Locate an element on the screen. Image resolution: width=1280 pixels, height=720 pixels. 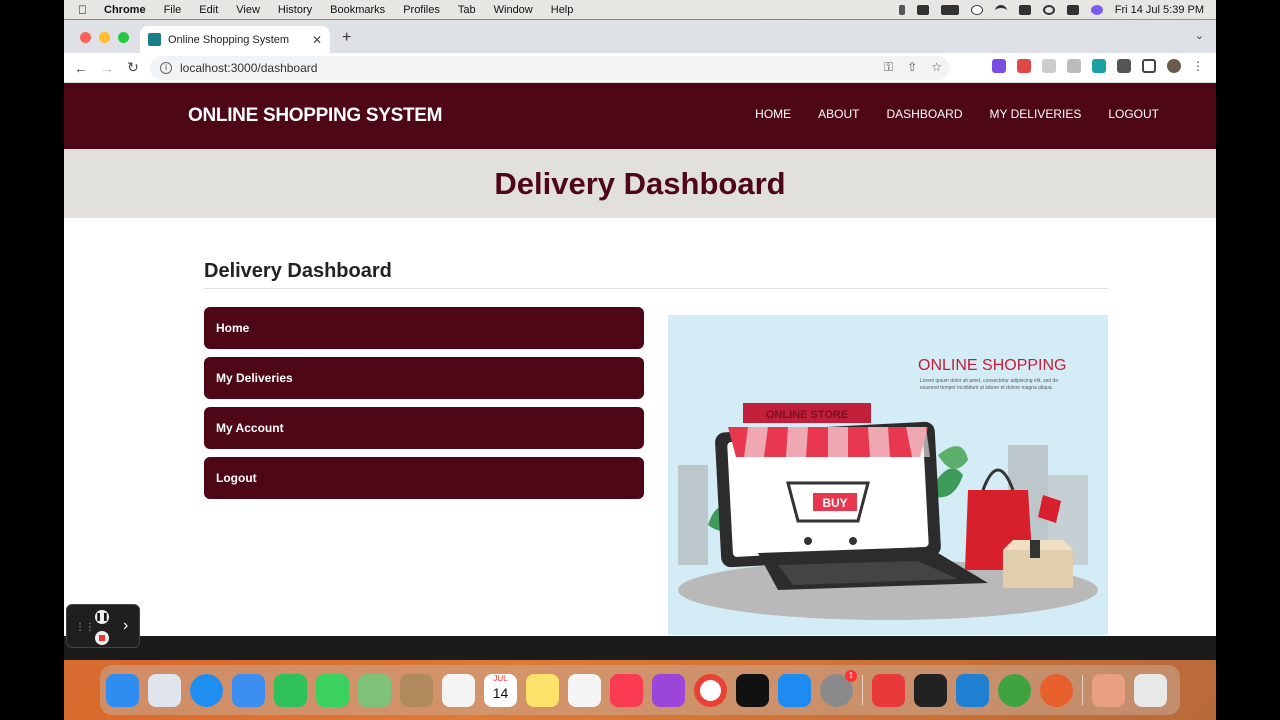
microphone-icon is located at coordinates (901, 9).